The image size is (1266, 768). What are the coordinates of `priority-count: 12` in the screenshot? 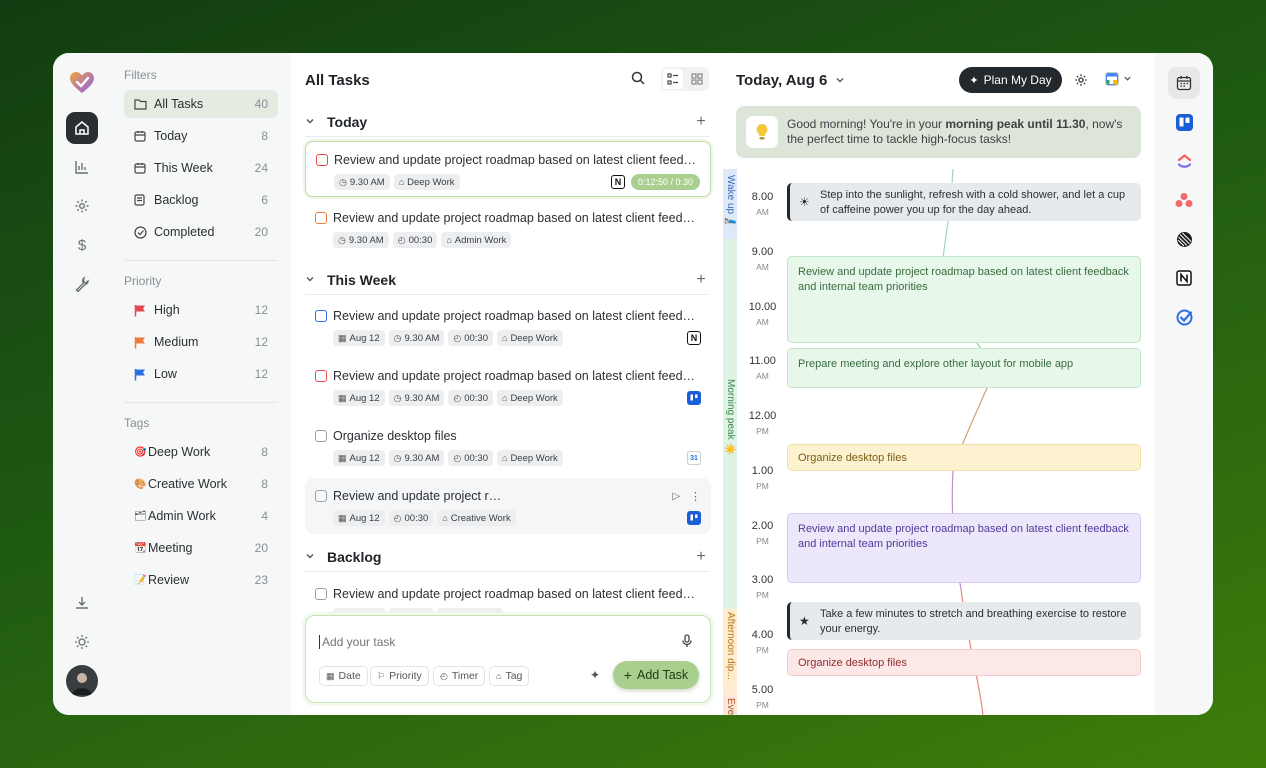 It's located at (261, 374).